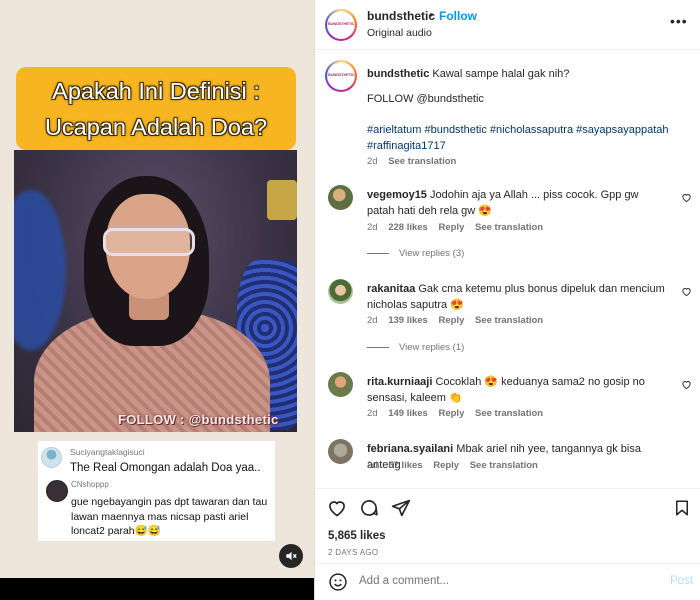 Image resolution: width=700 pixels, height=600 pixels. Describe the element at coordinates (422, 161) in the screenshot. I see `caption-see-translation: See translation` at that location.